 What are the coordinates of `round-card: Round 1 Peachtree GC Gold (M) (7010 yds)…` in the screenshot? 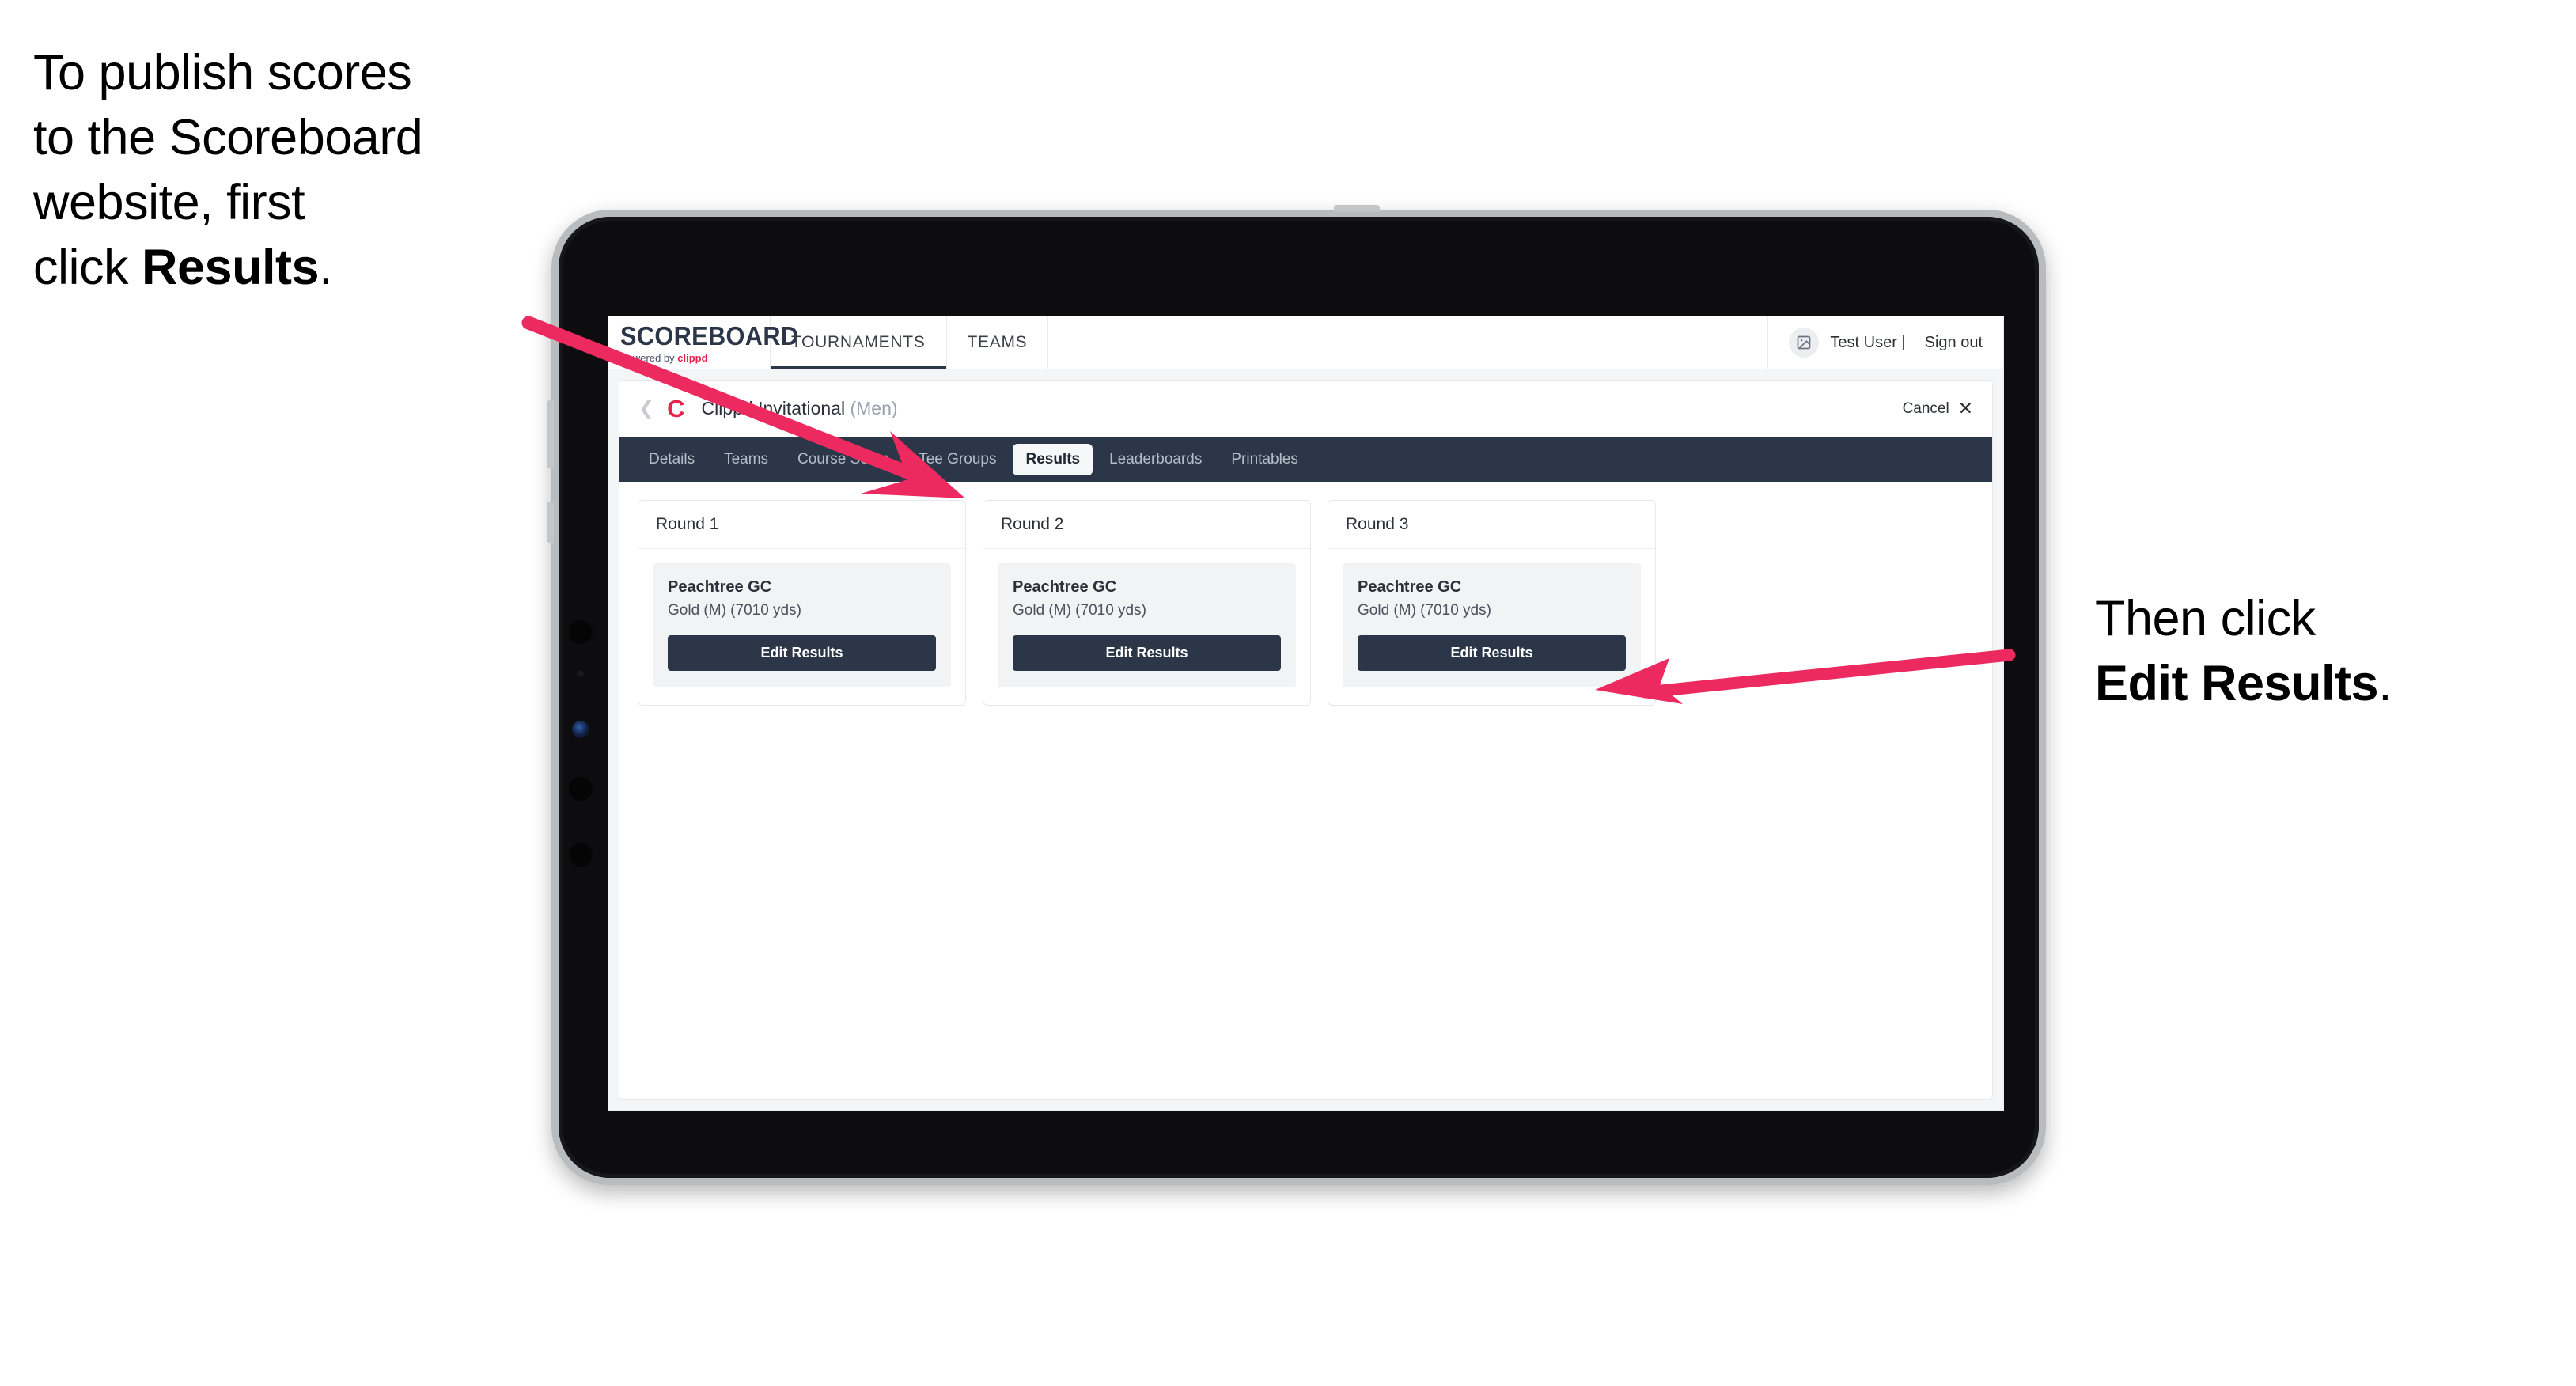 It's located at (802, 603).